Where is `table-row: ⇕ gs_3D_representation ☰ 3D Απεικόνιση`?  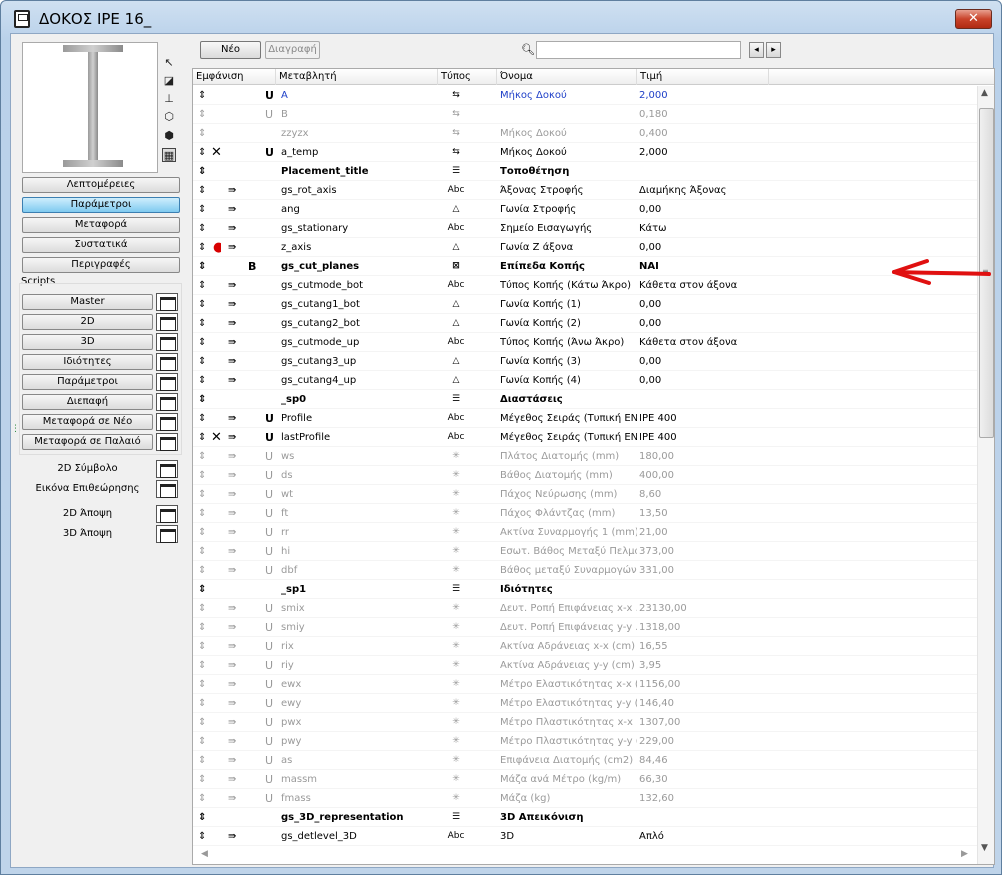 table-row: ⇕ gs_3D_representation ☰ 3D Απεικόνιση is located at coordinates (585, 817).